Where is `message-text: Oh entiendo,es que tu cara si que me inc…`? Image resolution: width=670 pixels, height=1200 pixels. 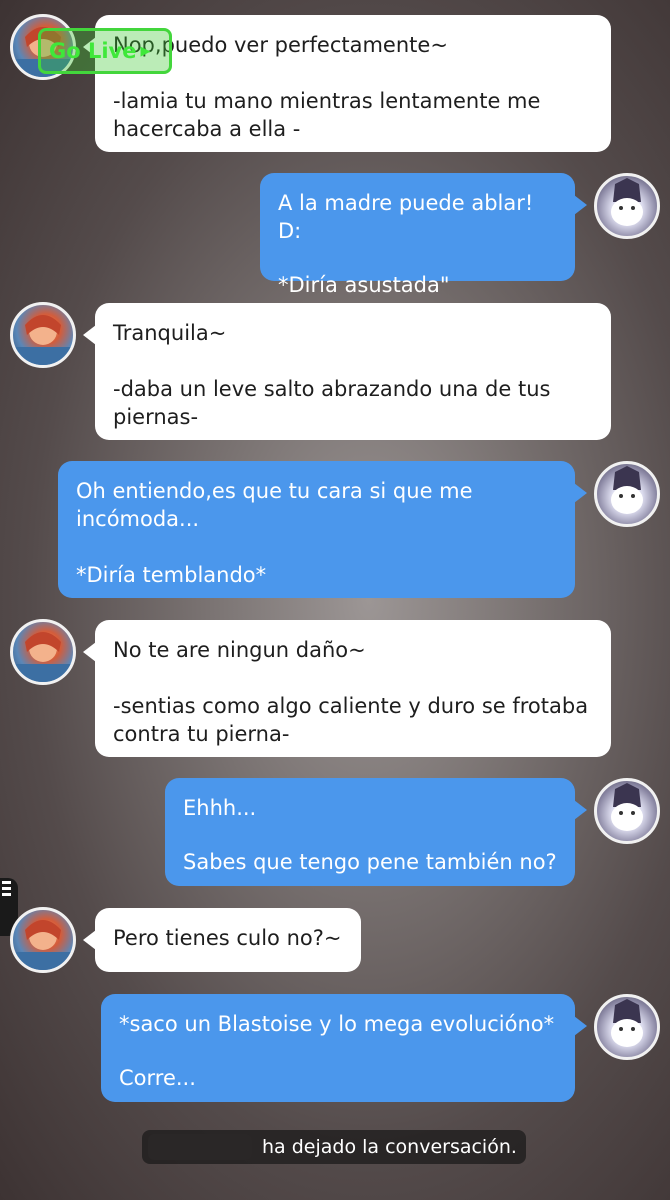 message-text: Oh entiendo,es que tu cara si que me inc… is located at coordinates (274, 505).